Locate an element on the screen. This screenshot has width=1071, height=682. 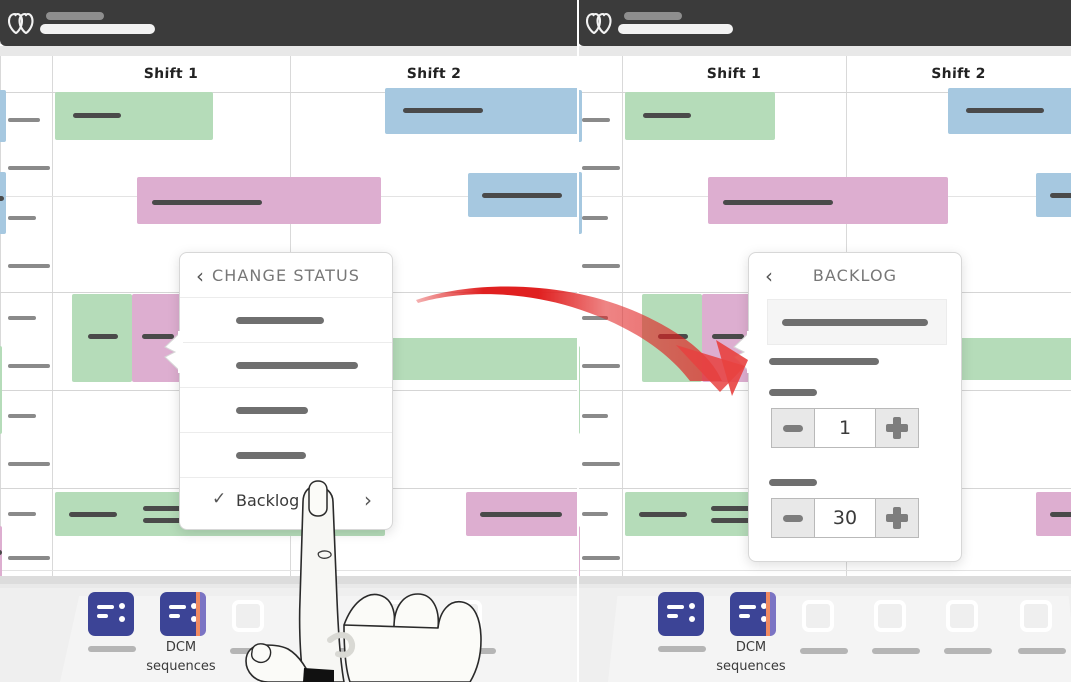
toolbar-strip-before is located at coordinates (289, 51).